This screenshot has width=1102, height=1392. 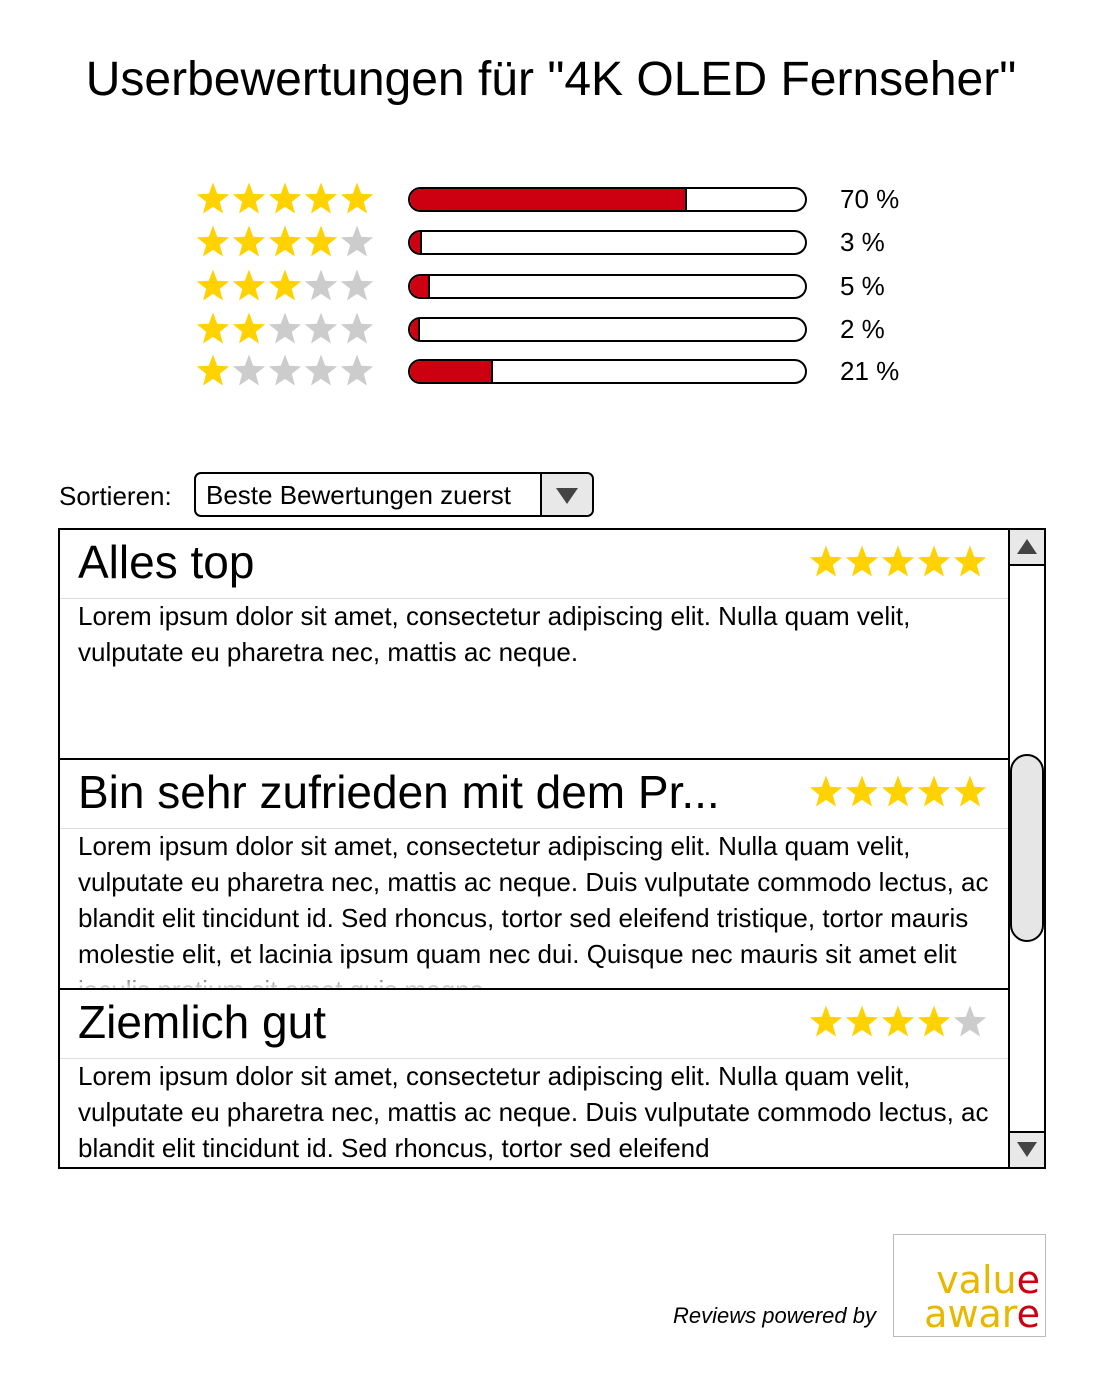 I want to click on distribution-percent: 70 %, so click(x=870, y=199).